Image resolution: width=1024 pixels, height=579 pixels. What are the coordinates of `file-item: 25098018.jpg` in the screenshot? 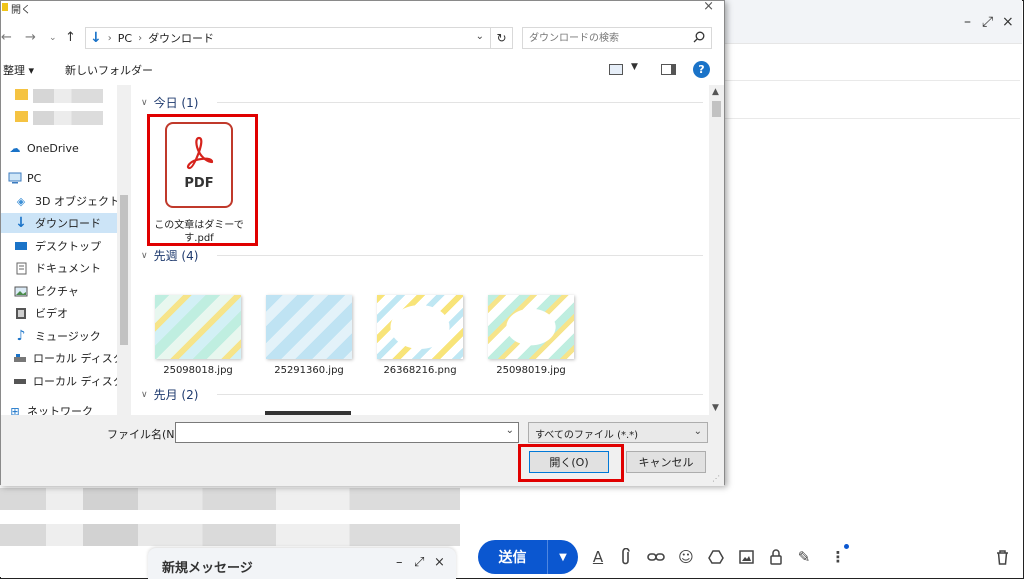 It's located at (198, 335).